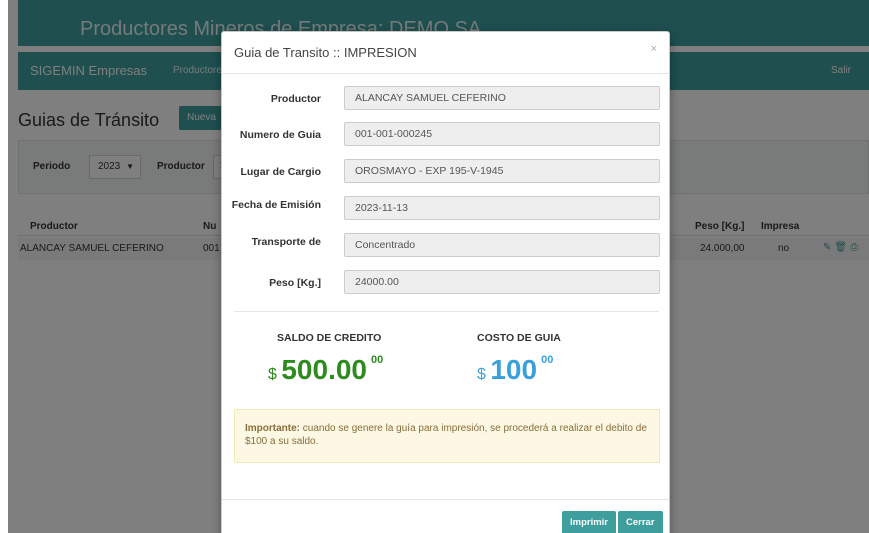 The height and width of the screenshot is (533, 869). I want to click on productor-field: ALANCAY SAMUEL CEFERINO, so click(502, 98).